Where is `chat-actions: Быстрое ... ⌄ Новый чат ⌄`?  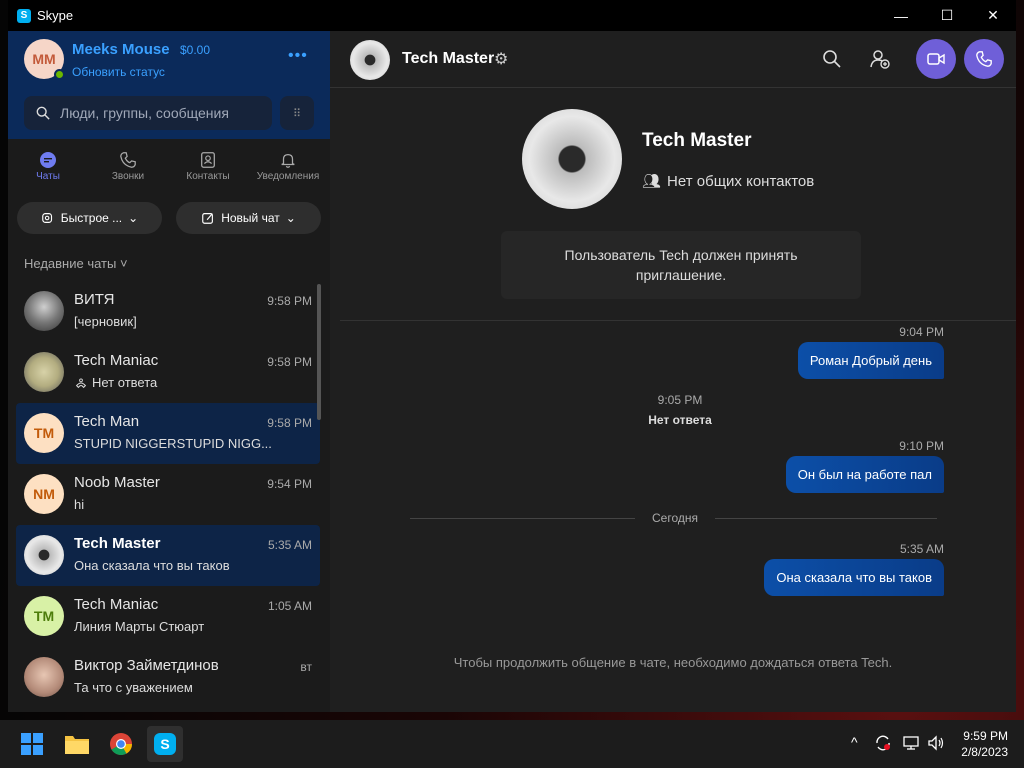
chat-actions: Быстрое ... ⌄ Новый чат ⌄ is located at coordinates (169, 218).